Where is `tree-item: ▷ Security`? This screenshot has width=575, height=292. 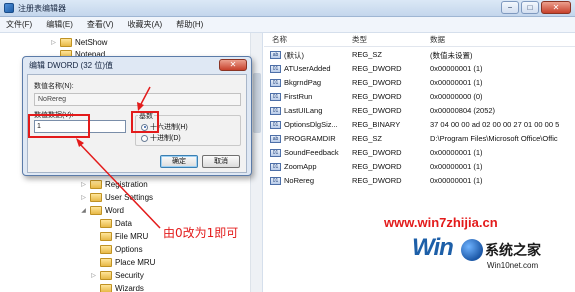 tree-item: ▷ Security is located at coordinates (117, 275).